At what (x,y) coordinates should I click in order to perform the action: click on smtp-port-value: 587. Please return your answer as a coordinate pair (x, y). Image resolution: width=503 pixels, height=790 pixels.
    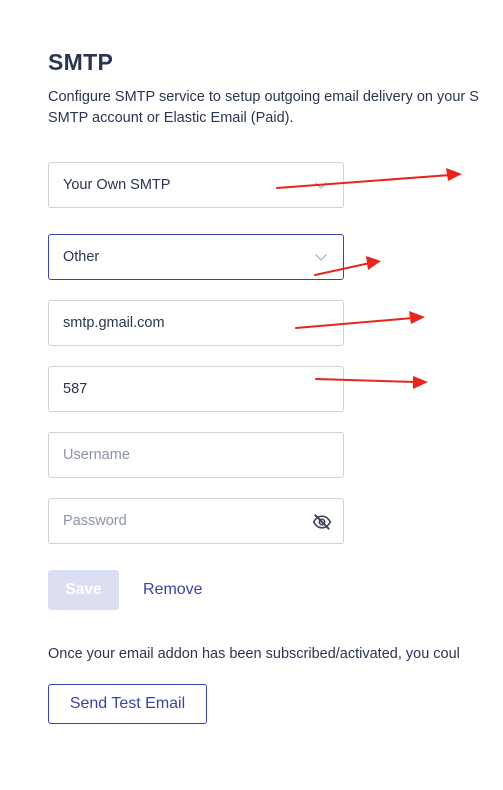
    Looking at the image, I should click on (75, 389).